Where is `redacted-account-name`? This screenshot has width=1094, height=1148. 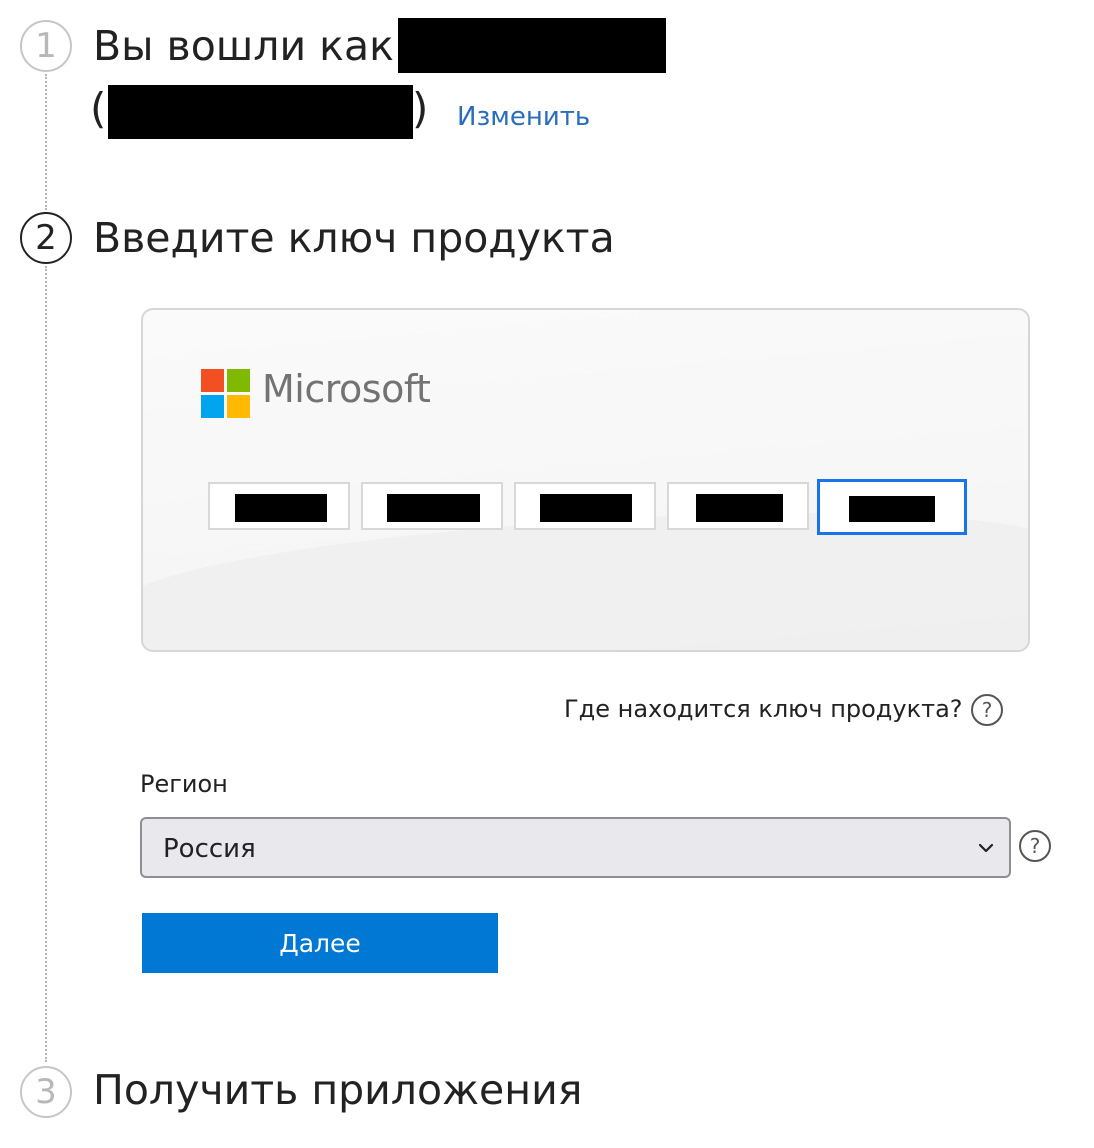 redacted-account-name is located at coordinates (532, 45).